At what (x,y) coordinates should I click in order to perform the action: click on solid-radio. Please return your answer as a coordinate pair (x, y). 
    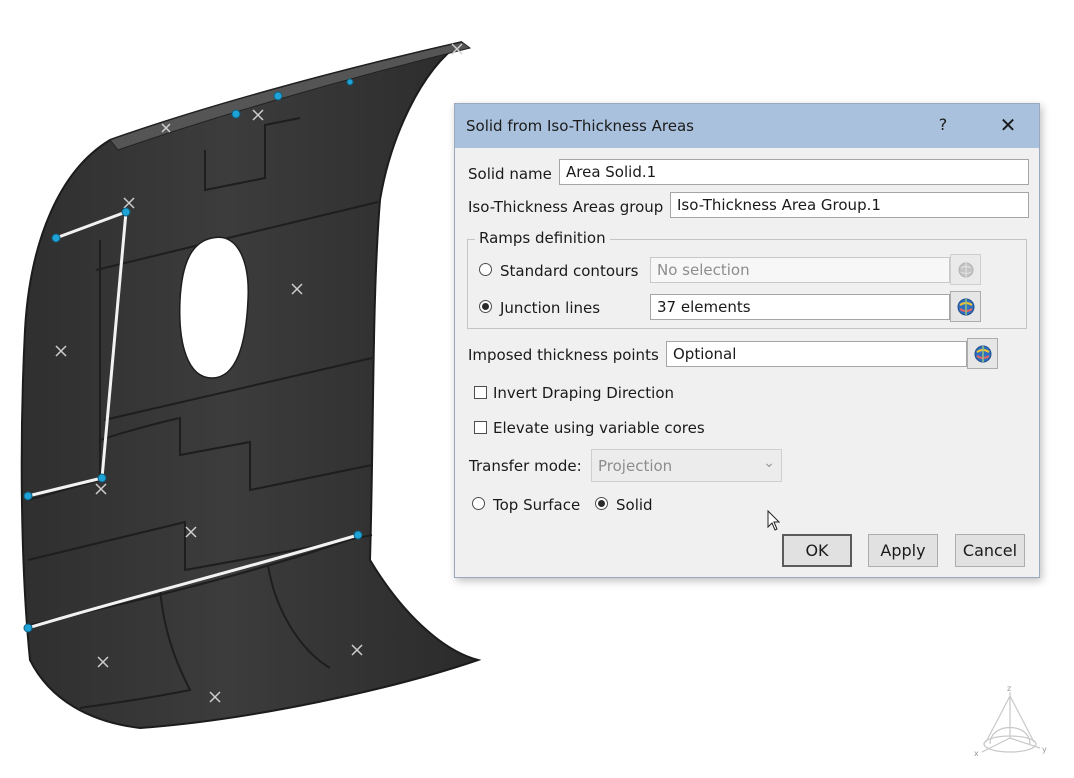
    Looking at the image, I should click on (601, 503).